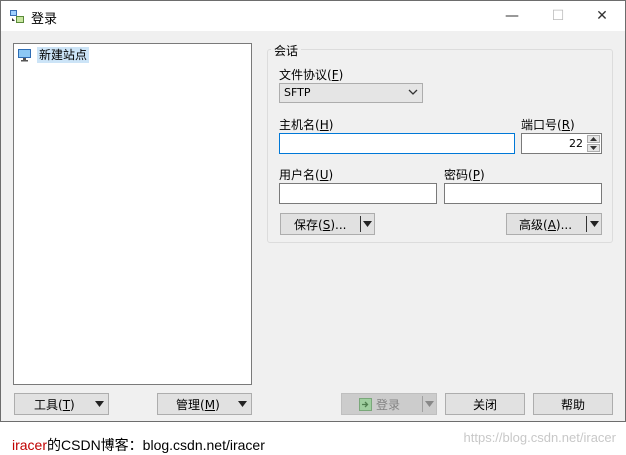  What do you see at coordinates (286, 50) in the screenshot?
I see `session-group-title: 会话` at bounding box center [286, 50].